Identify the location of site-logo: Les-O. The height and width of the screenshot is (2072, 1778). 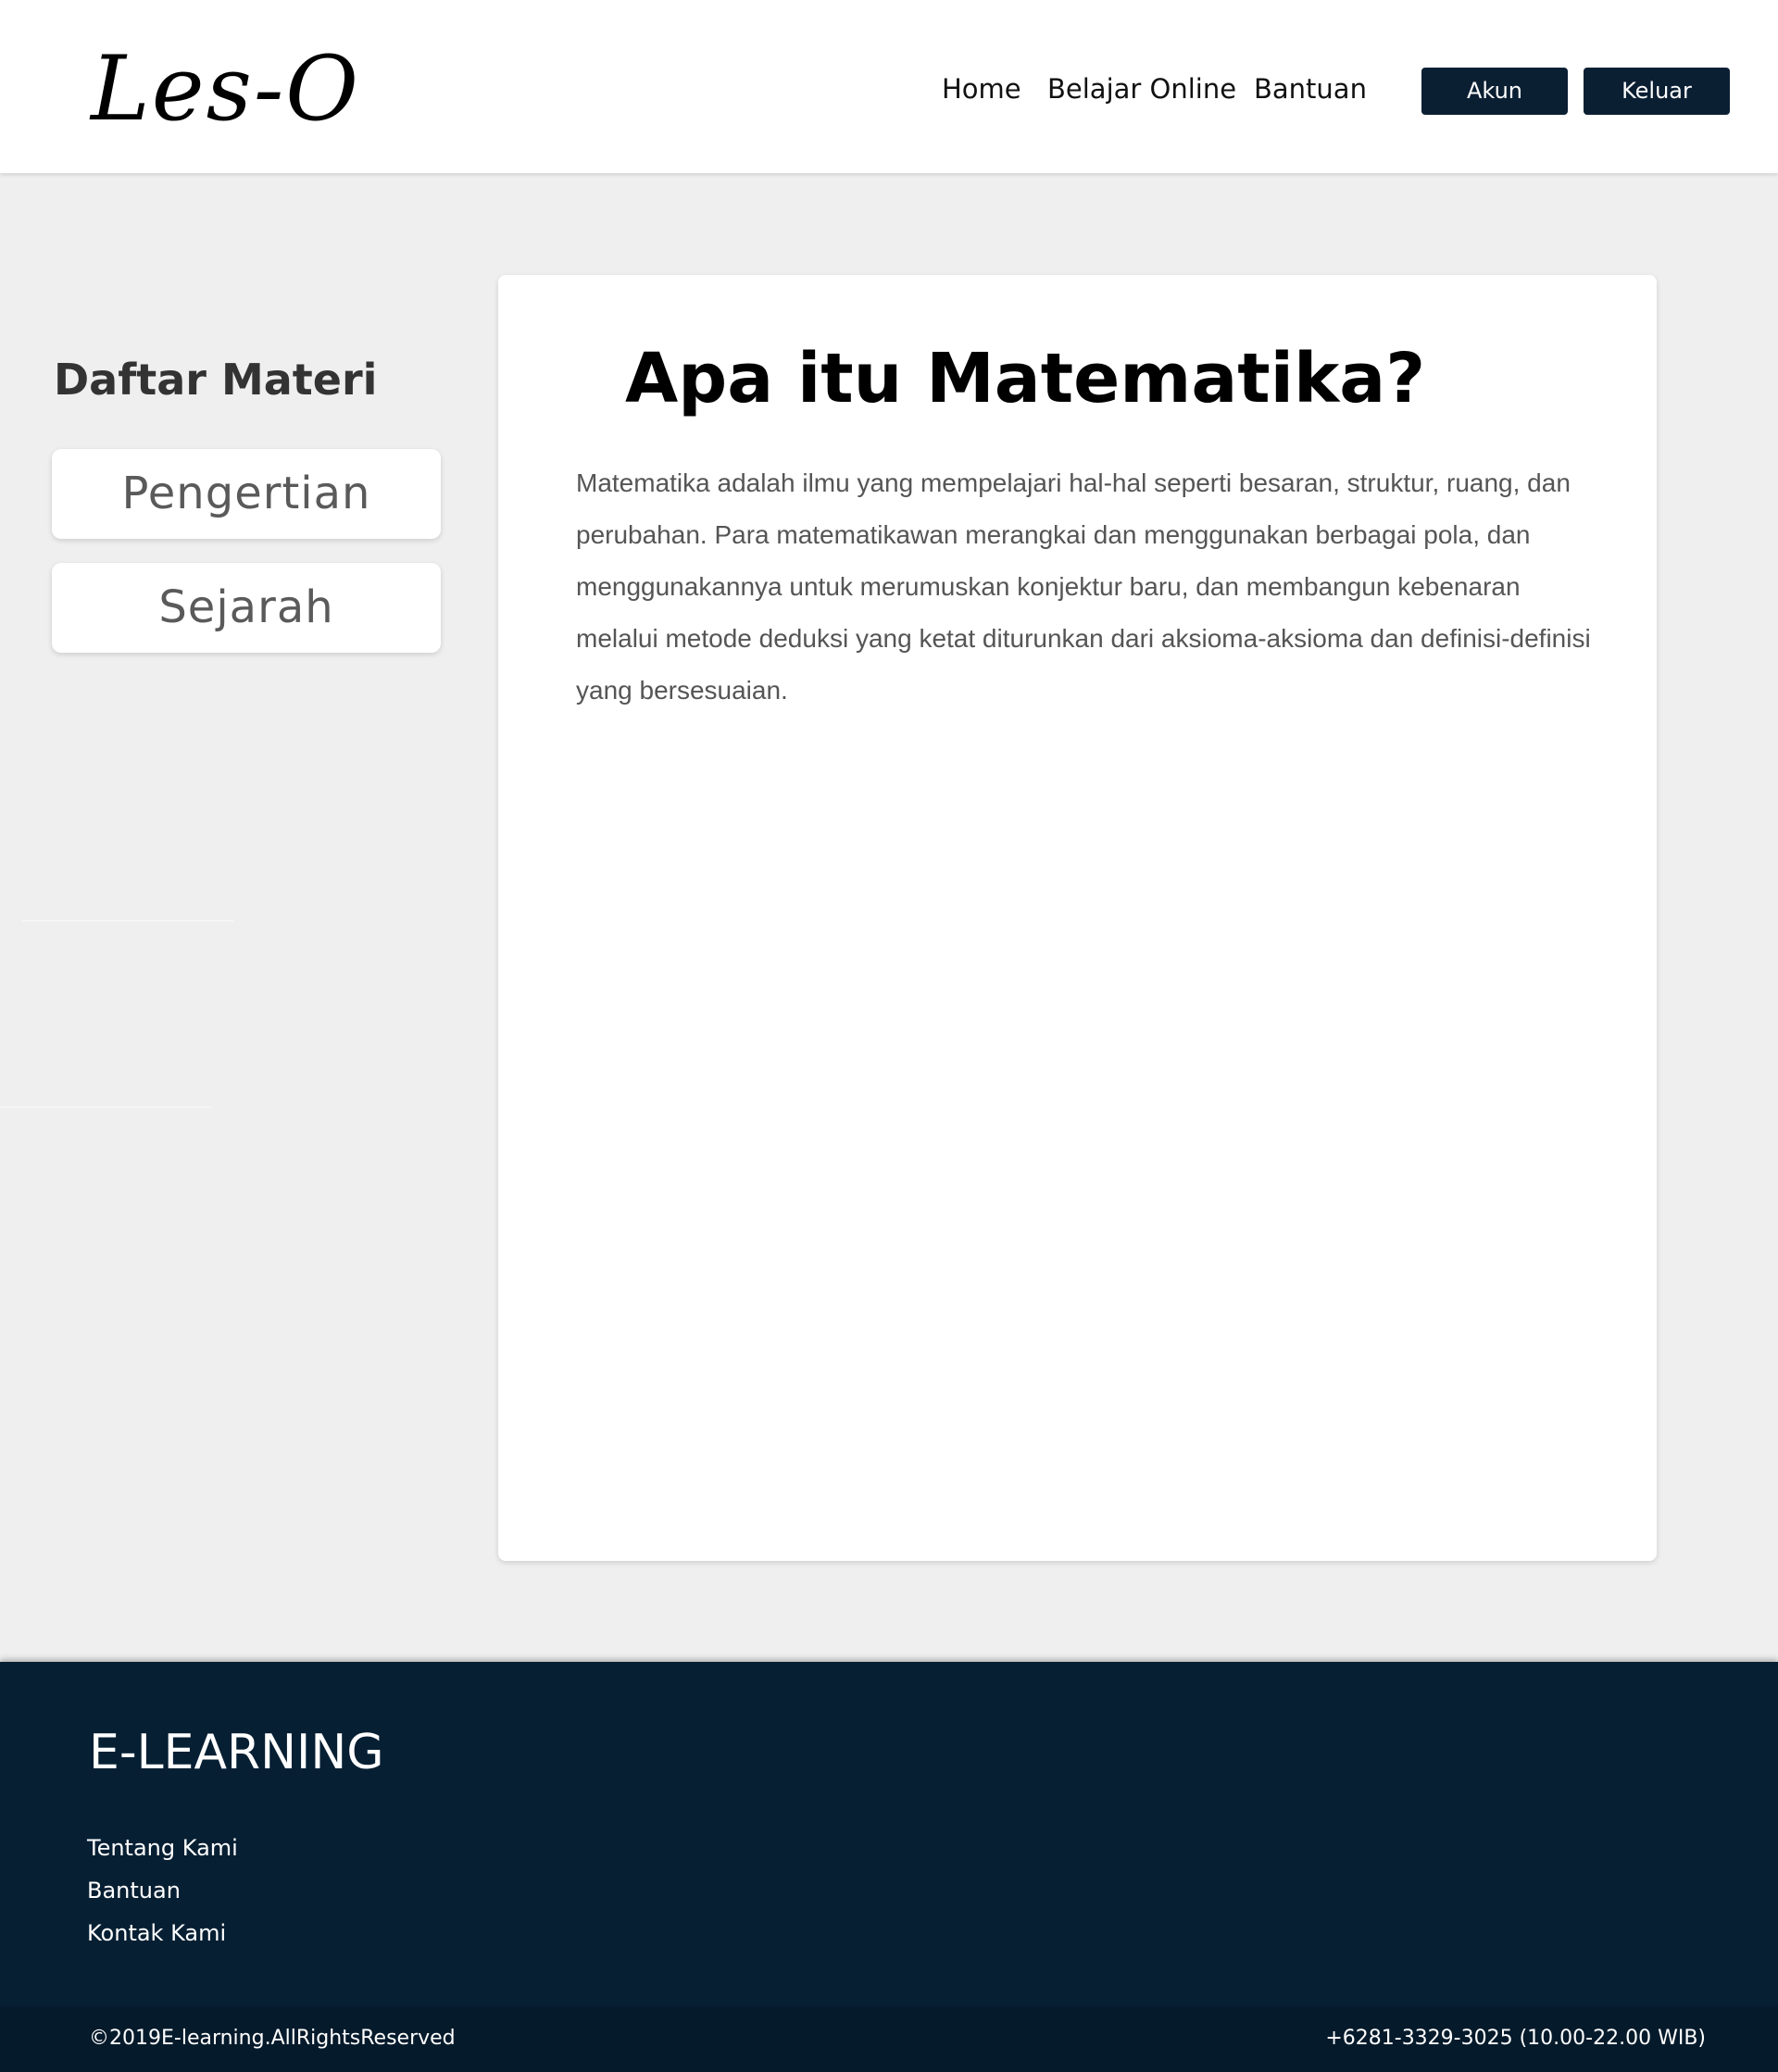
(225, 89).